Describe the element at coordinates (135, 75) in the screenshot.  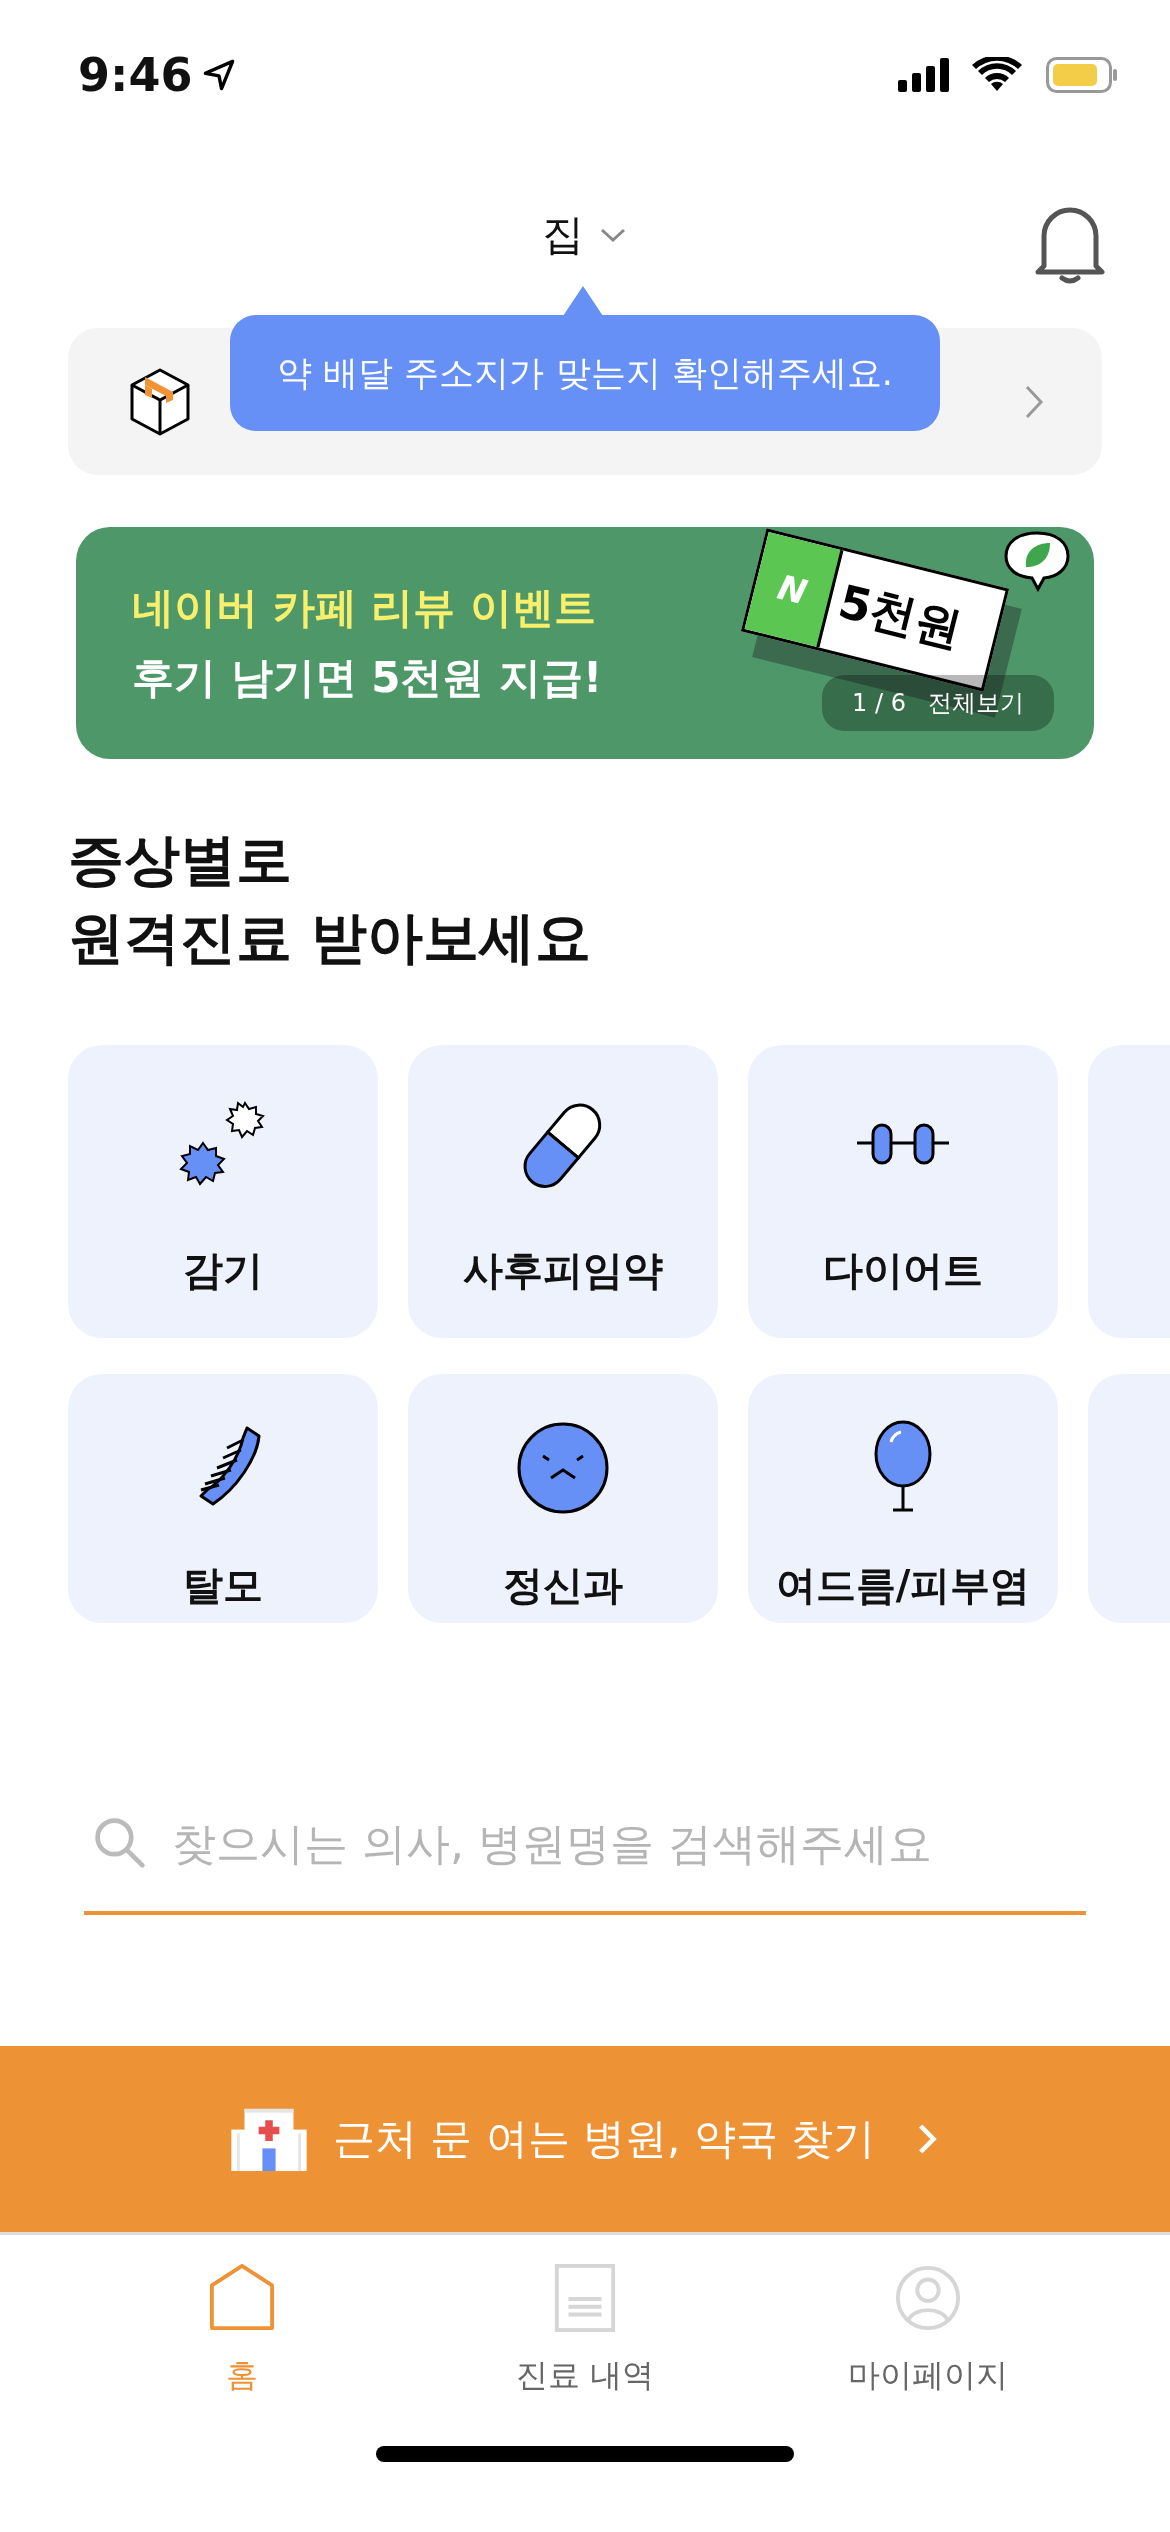
I see `status-time: 9:46` at that location.